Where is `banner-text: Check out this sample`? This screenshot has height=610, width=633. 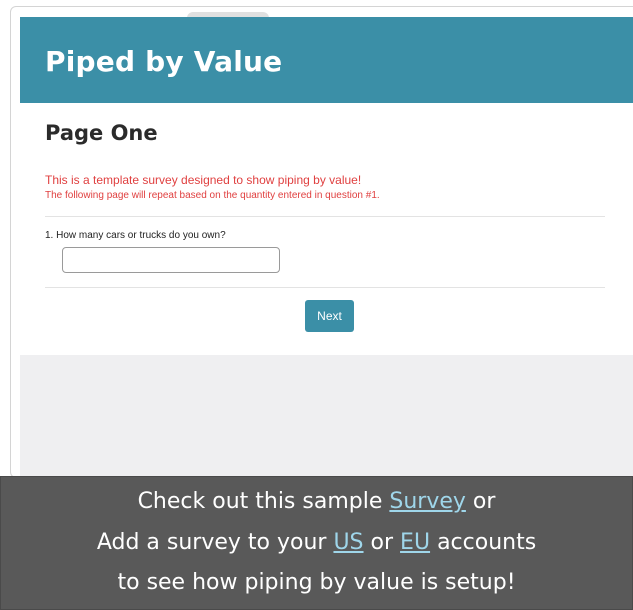
banner-text: Check out this sample is located at coordinates (260, 501).